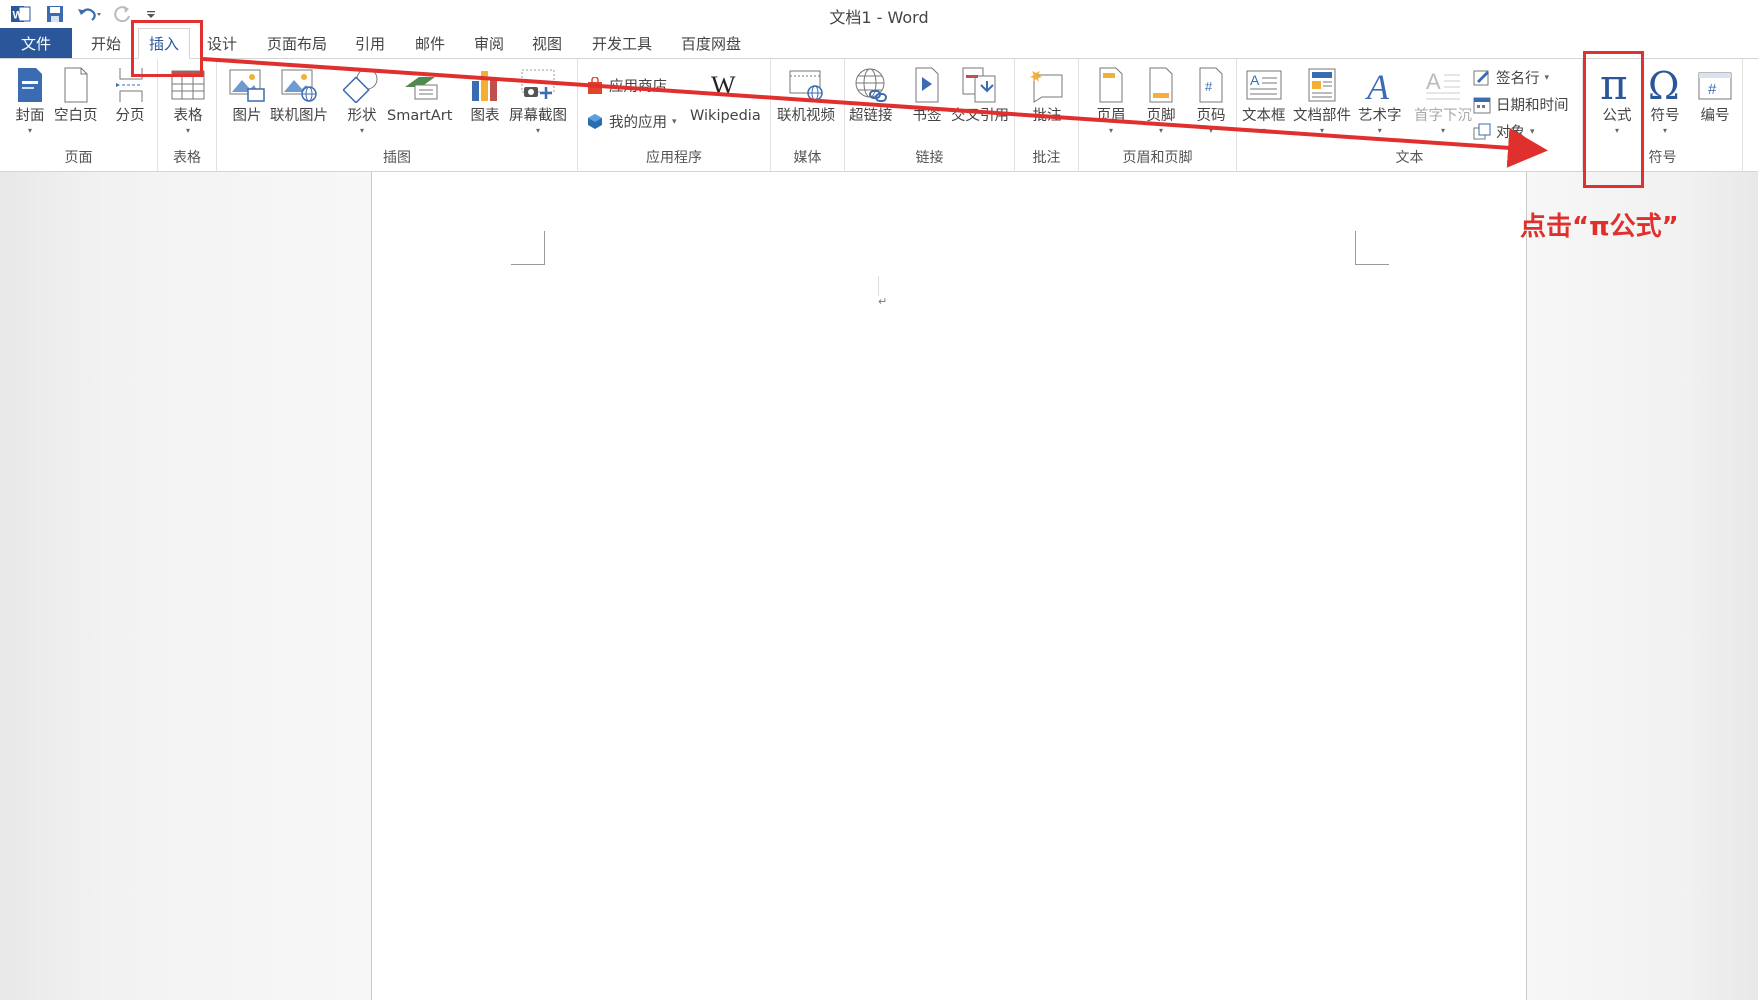 The width and height of the screenshot is (1758, 1000). I want to click on object-button: 对象 ▾, so click(1504, 131).